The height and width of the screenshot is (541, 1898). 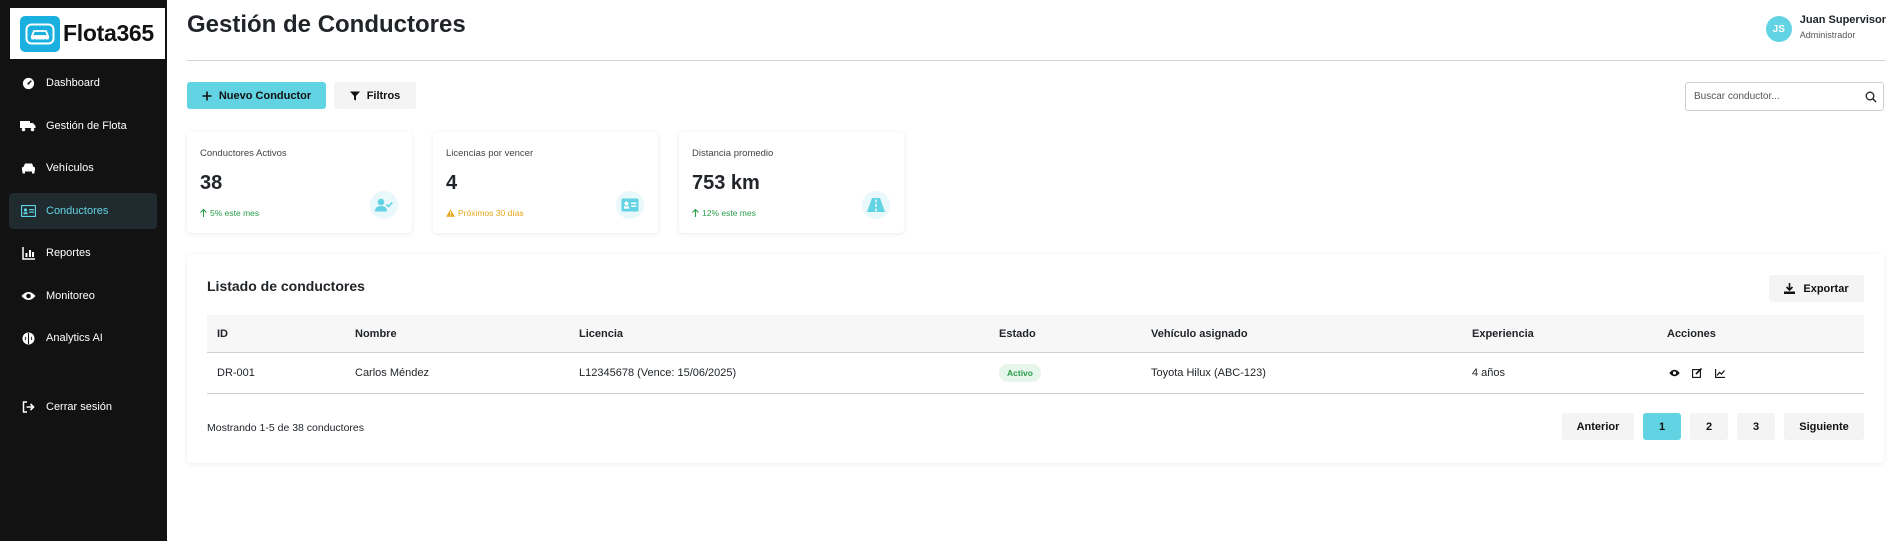 I want to click on stat-trend-text: 12% este mes, so click(x=729, y=213).